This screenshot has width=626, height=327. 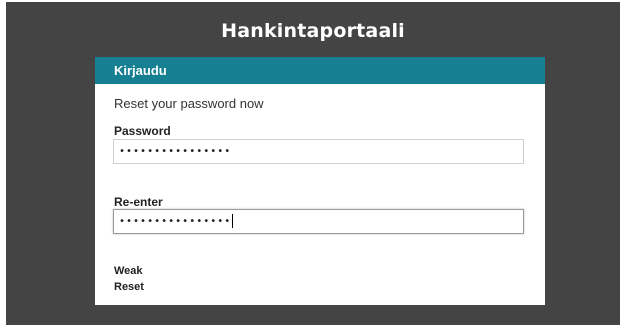 I want to click on password-strength-indicator: Weak, so click(x=128, y=271).